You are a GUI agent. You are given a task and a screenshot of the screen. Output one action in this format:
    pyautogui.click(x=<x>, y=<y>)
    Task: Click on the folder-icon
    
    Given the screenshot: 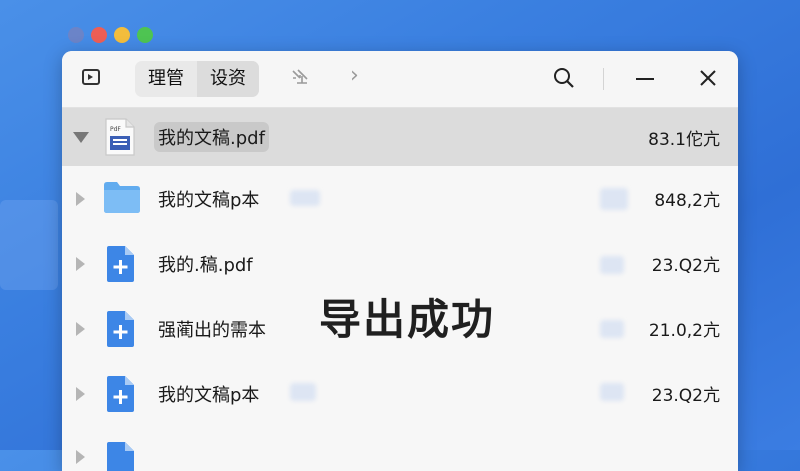 What is the action you would take?
    pyautogui.click(x=122, y=199)
    